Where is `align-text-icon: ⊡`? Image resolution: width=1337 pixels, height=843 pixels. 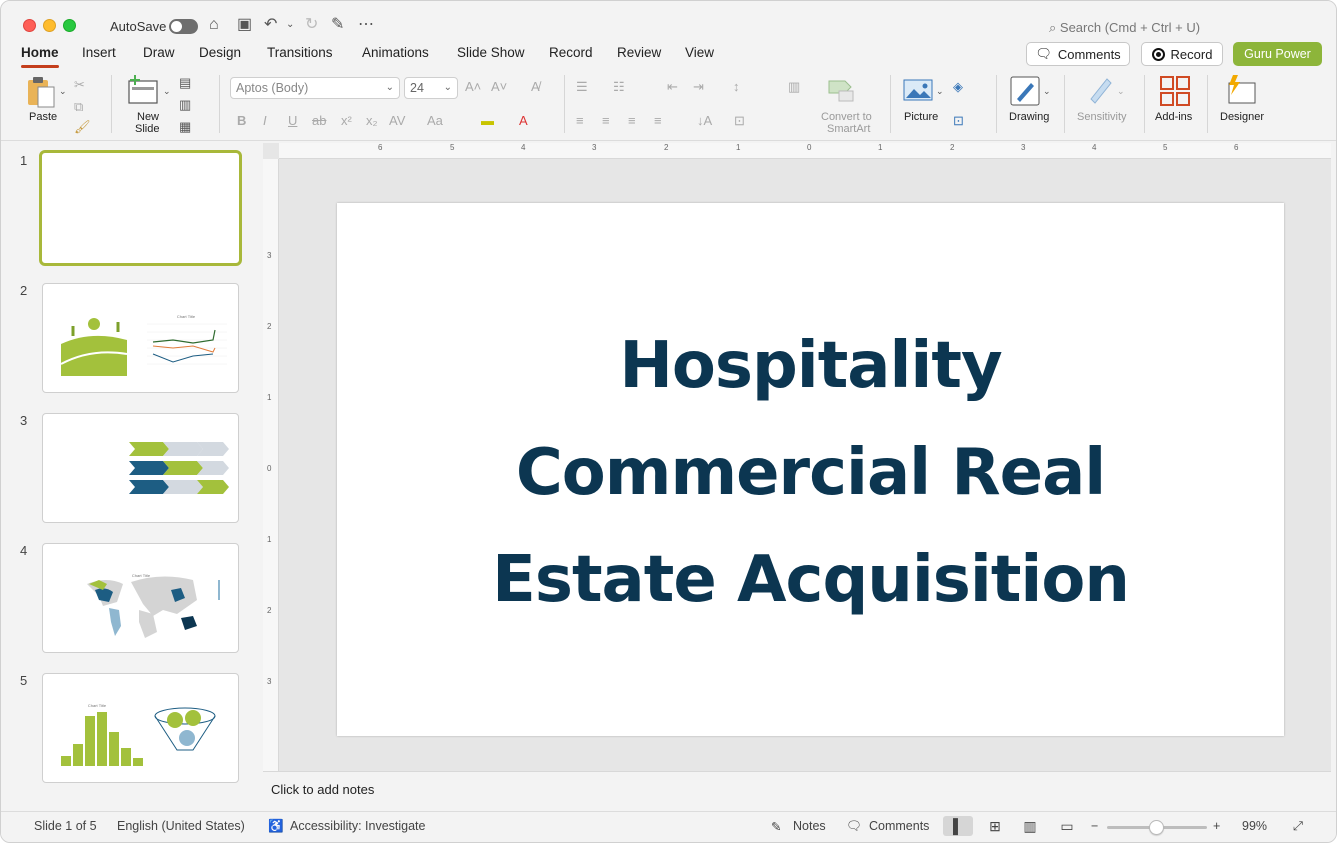 align-text-icon: ⊡ is located at coordinates (739, 121).